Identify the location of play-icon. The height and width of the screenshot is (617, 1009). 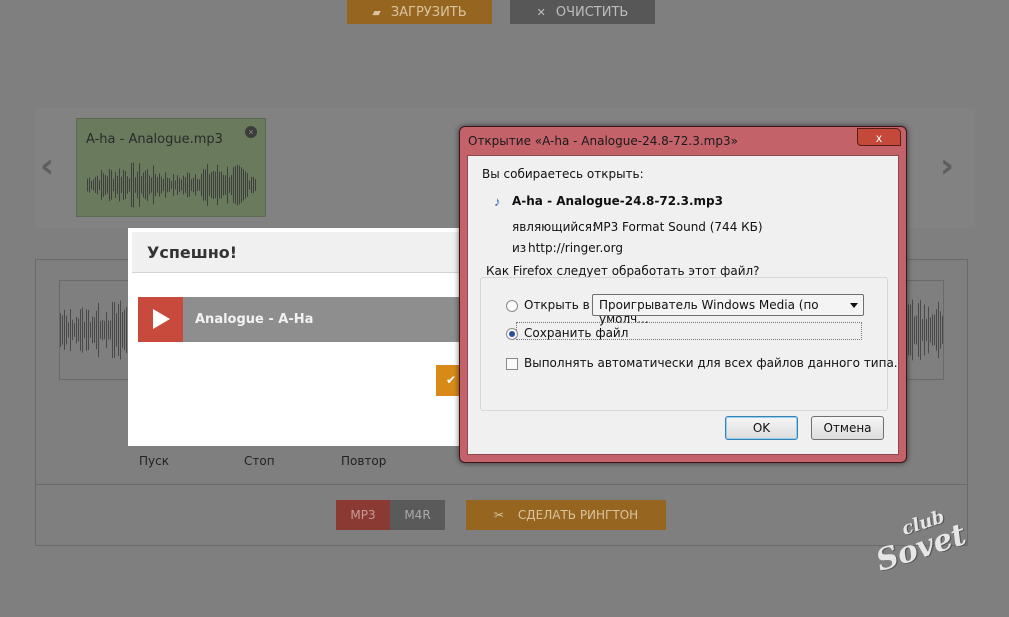
(161, 319).